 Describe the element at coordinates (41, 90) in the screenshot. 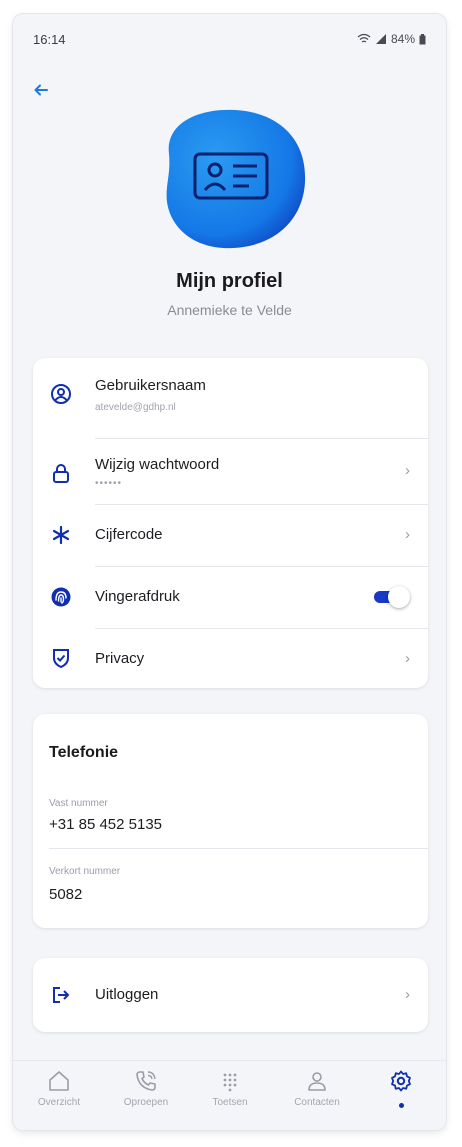

I see `back-arrow-icon` at that location.